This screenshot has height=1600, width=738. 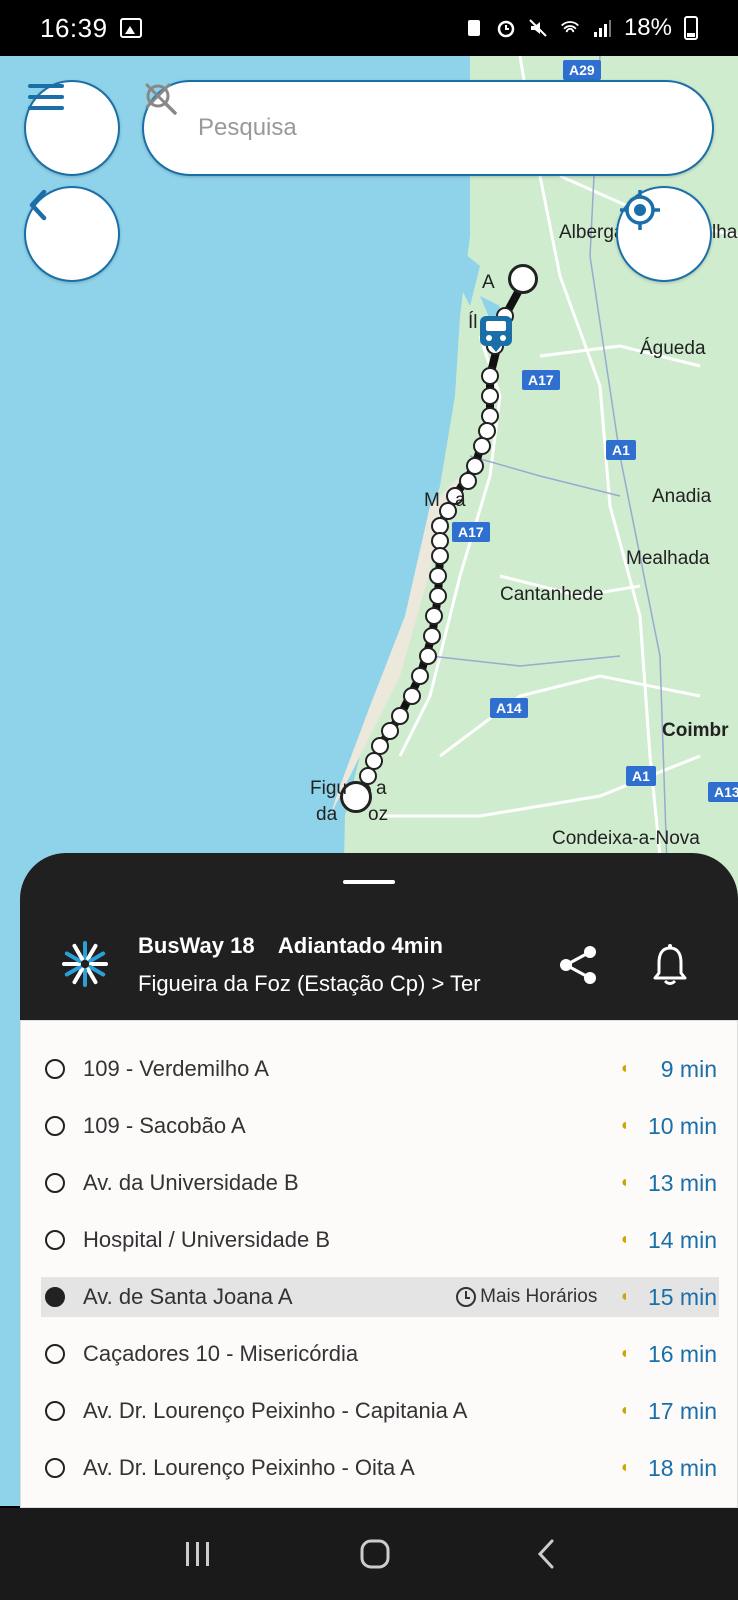 What do you see at coordinates (380, 1126) in the screenshot?
I see `stop-row: 109 - Sacobão A ◖ 10 min` at bounding box center [380, 1126].